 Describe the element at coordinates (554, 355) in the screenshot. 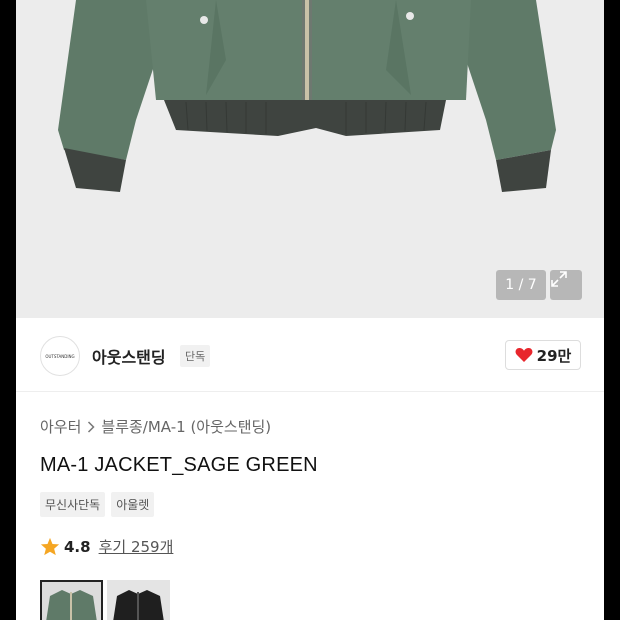

I see `like-count: 29만` at that location.